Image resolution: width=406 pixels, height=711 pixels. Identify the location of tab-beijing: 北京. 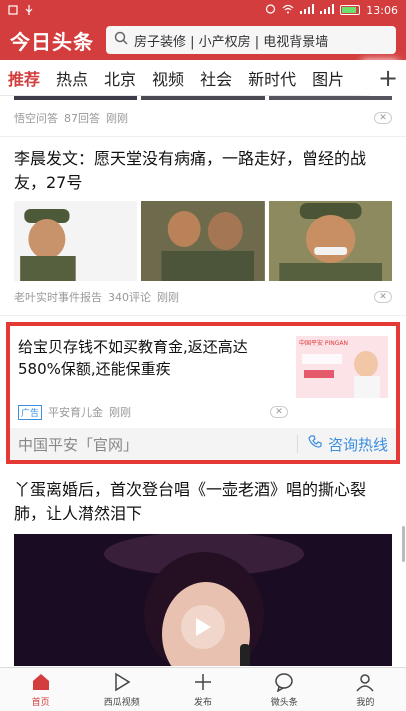
(120, 78).